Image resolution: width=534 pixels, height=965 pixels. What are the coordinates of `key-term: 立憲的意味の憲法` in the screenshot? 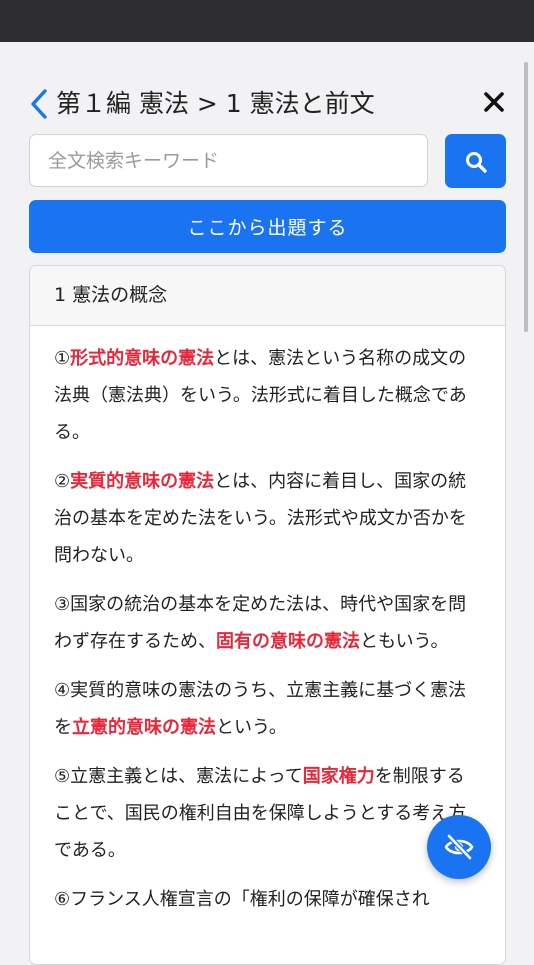 It's located at (144, 727).